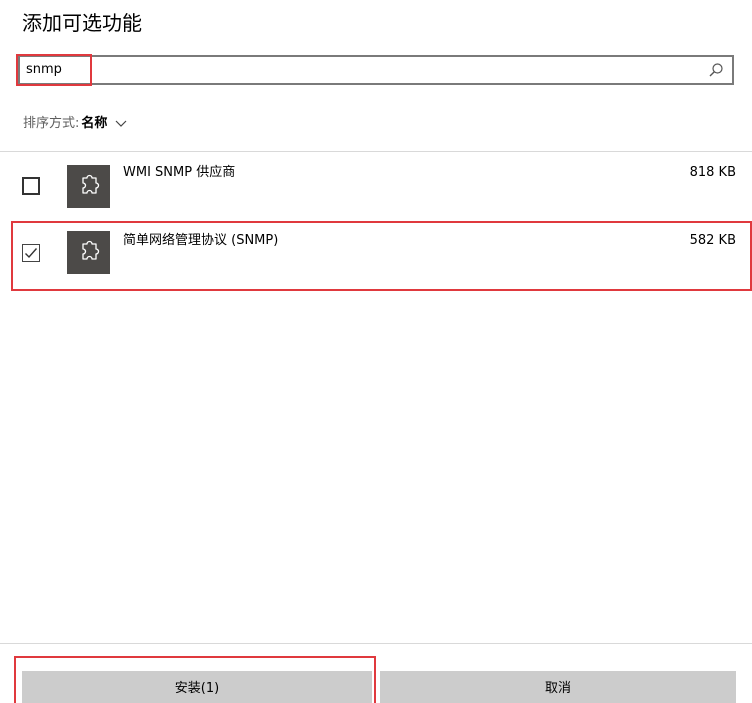  I want to click on search-input, so click(356, 70).